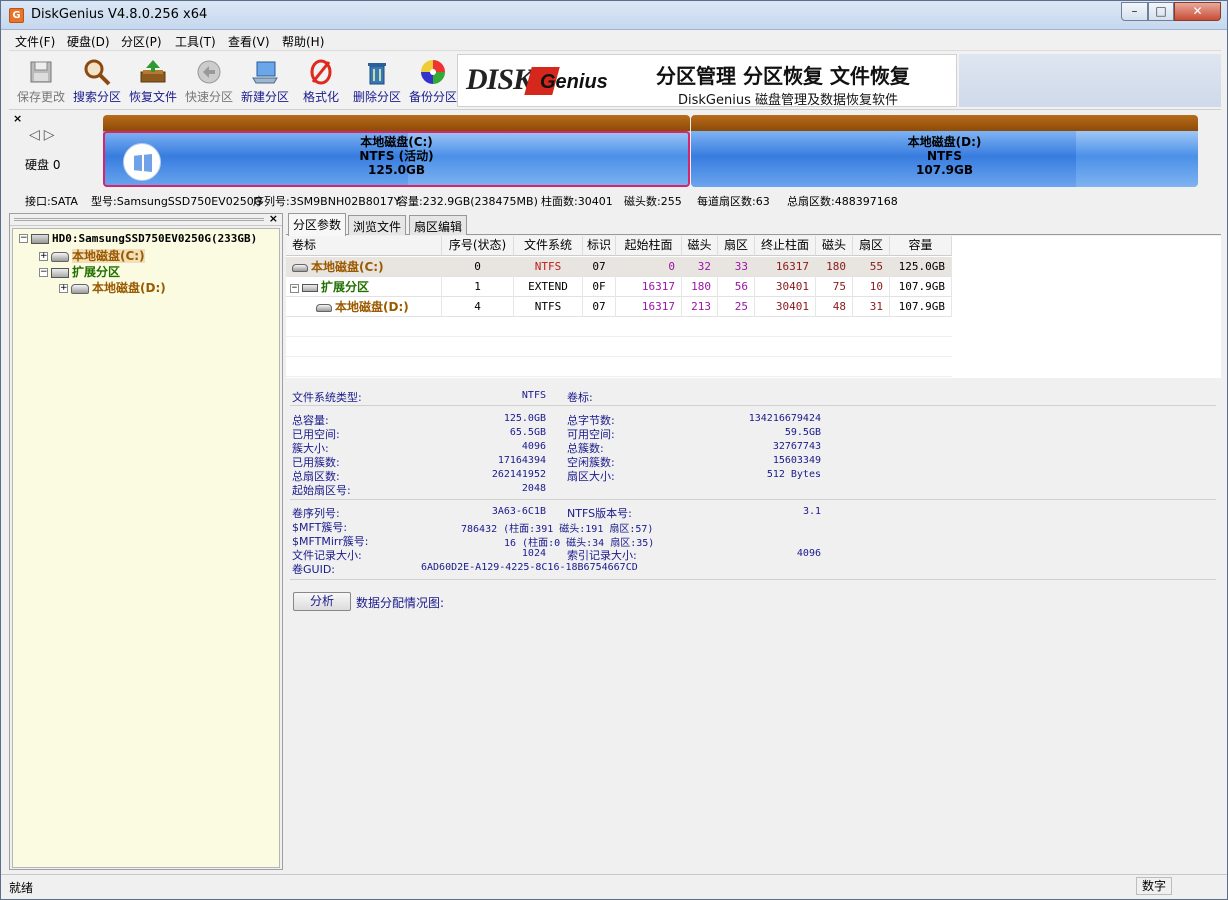  I want to click on partition-c-fs: NTFS (活动), so click(396, 156).